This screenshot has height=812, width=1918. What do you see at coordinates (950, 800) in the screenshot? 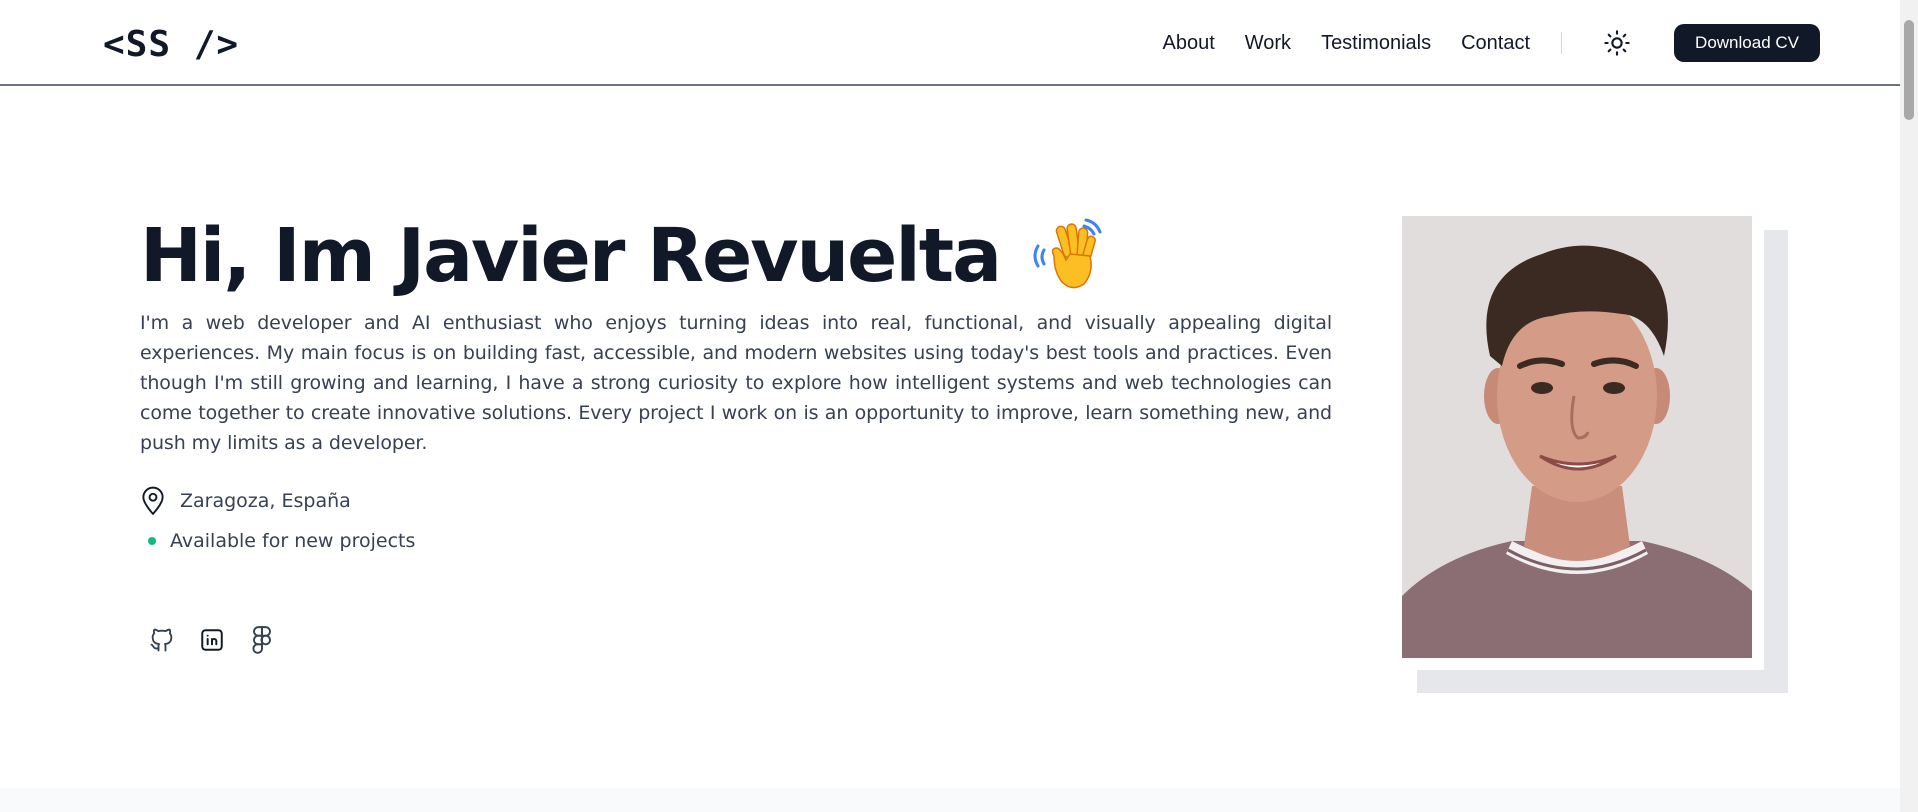
I see `next-section-band` at bounding box center [950, 800].